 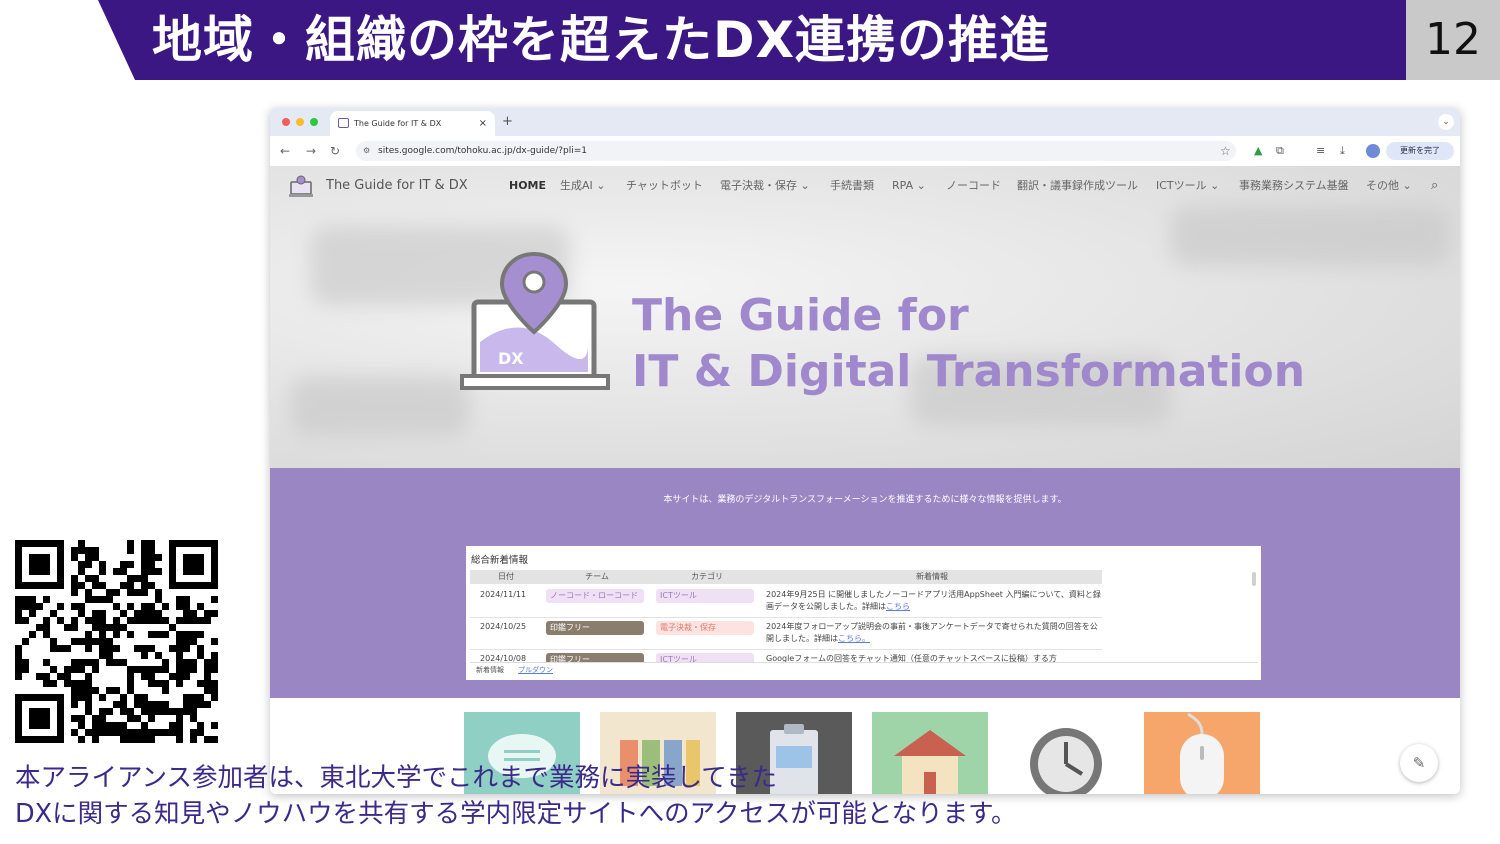 I want to click on browser-tab: The Guide for IT & DX ×, so click(x=412, y=123).